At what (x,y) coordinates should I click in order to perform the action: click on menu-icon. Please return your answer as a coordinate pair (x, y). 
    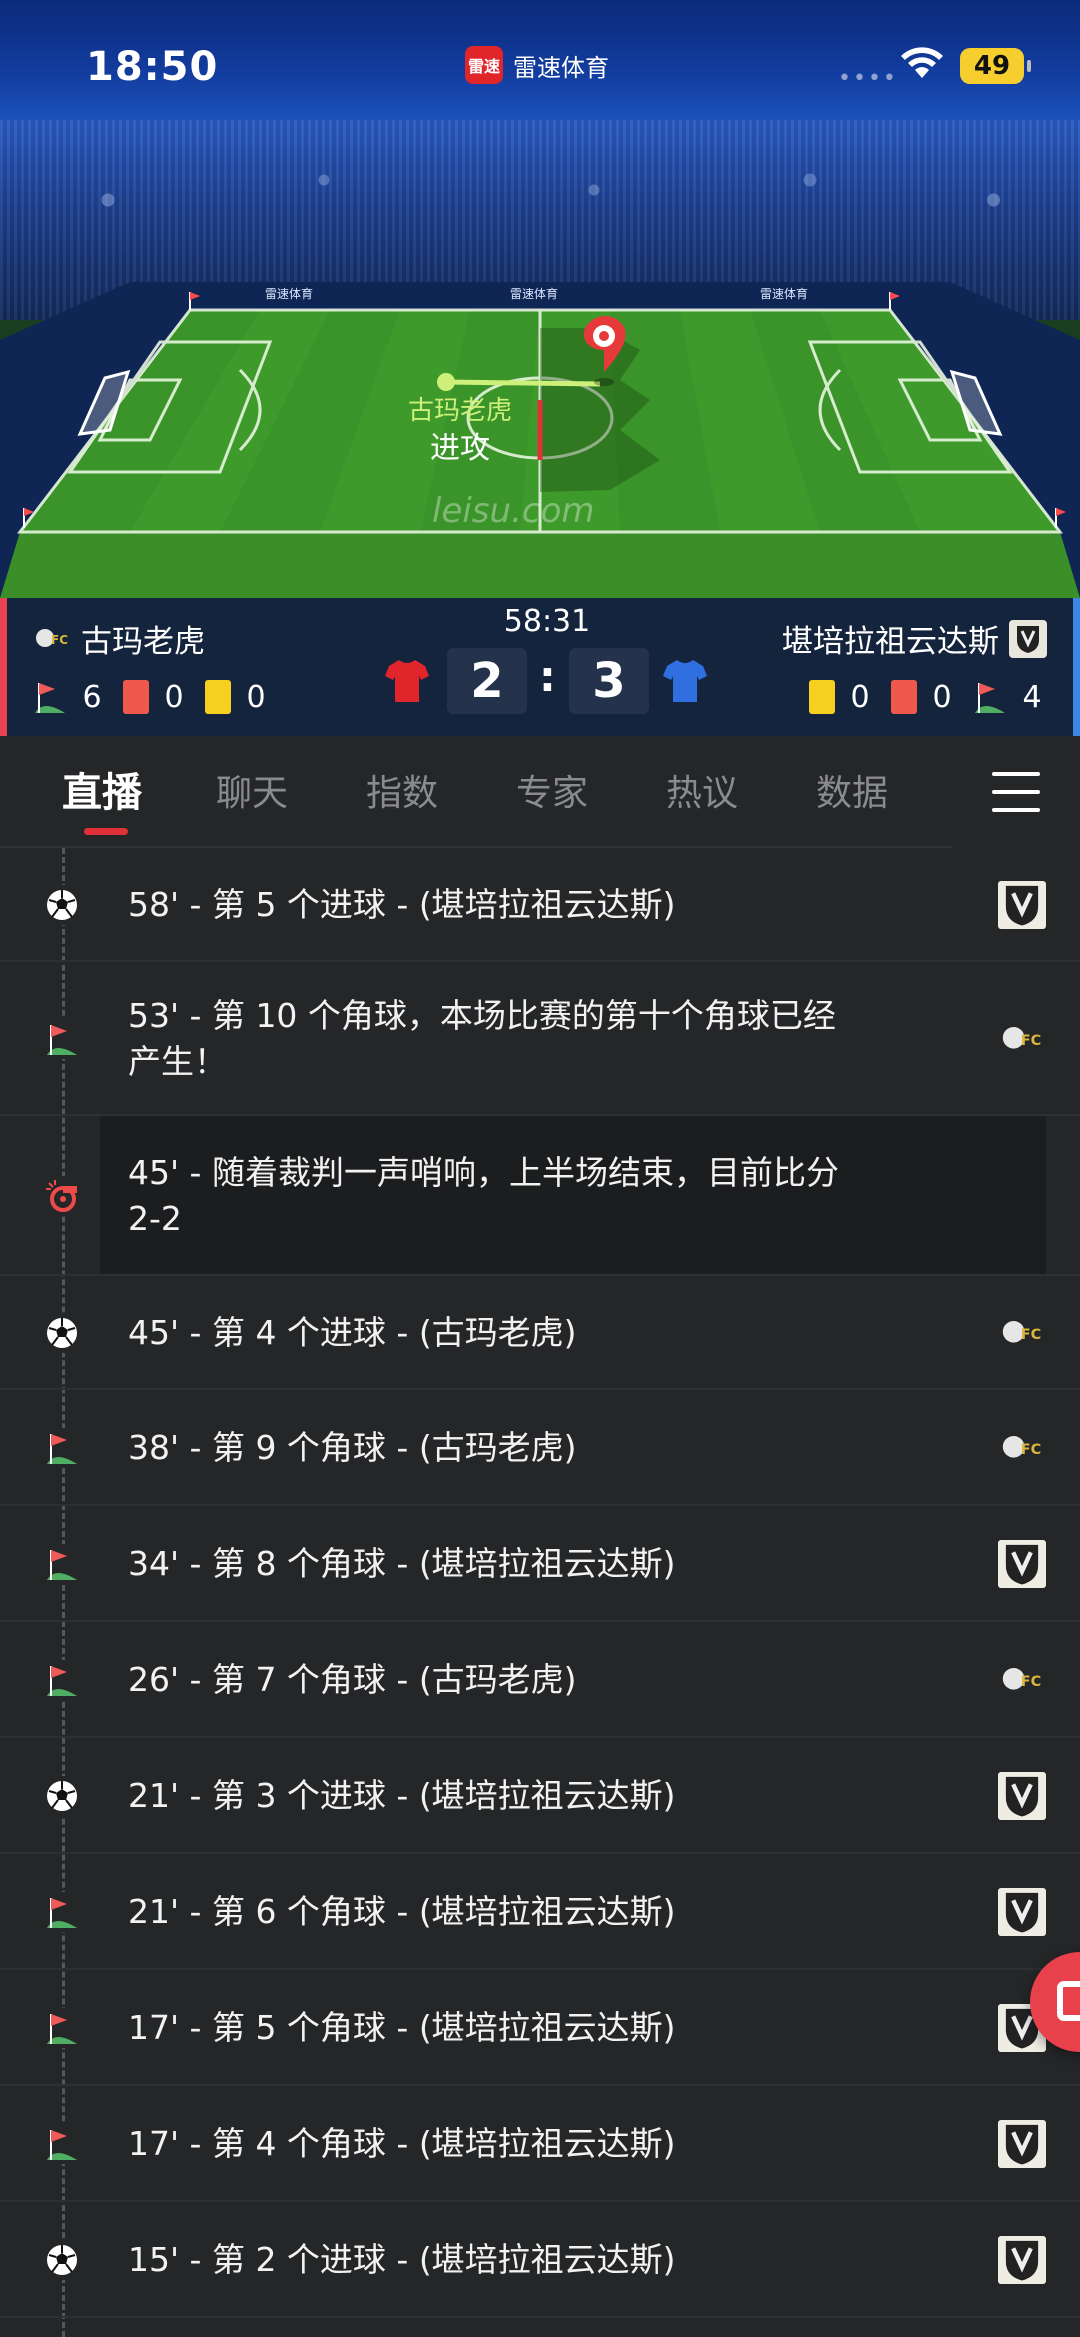
    Looking at the image, I should click on (1016, 792).